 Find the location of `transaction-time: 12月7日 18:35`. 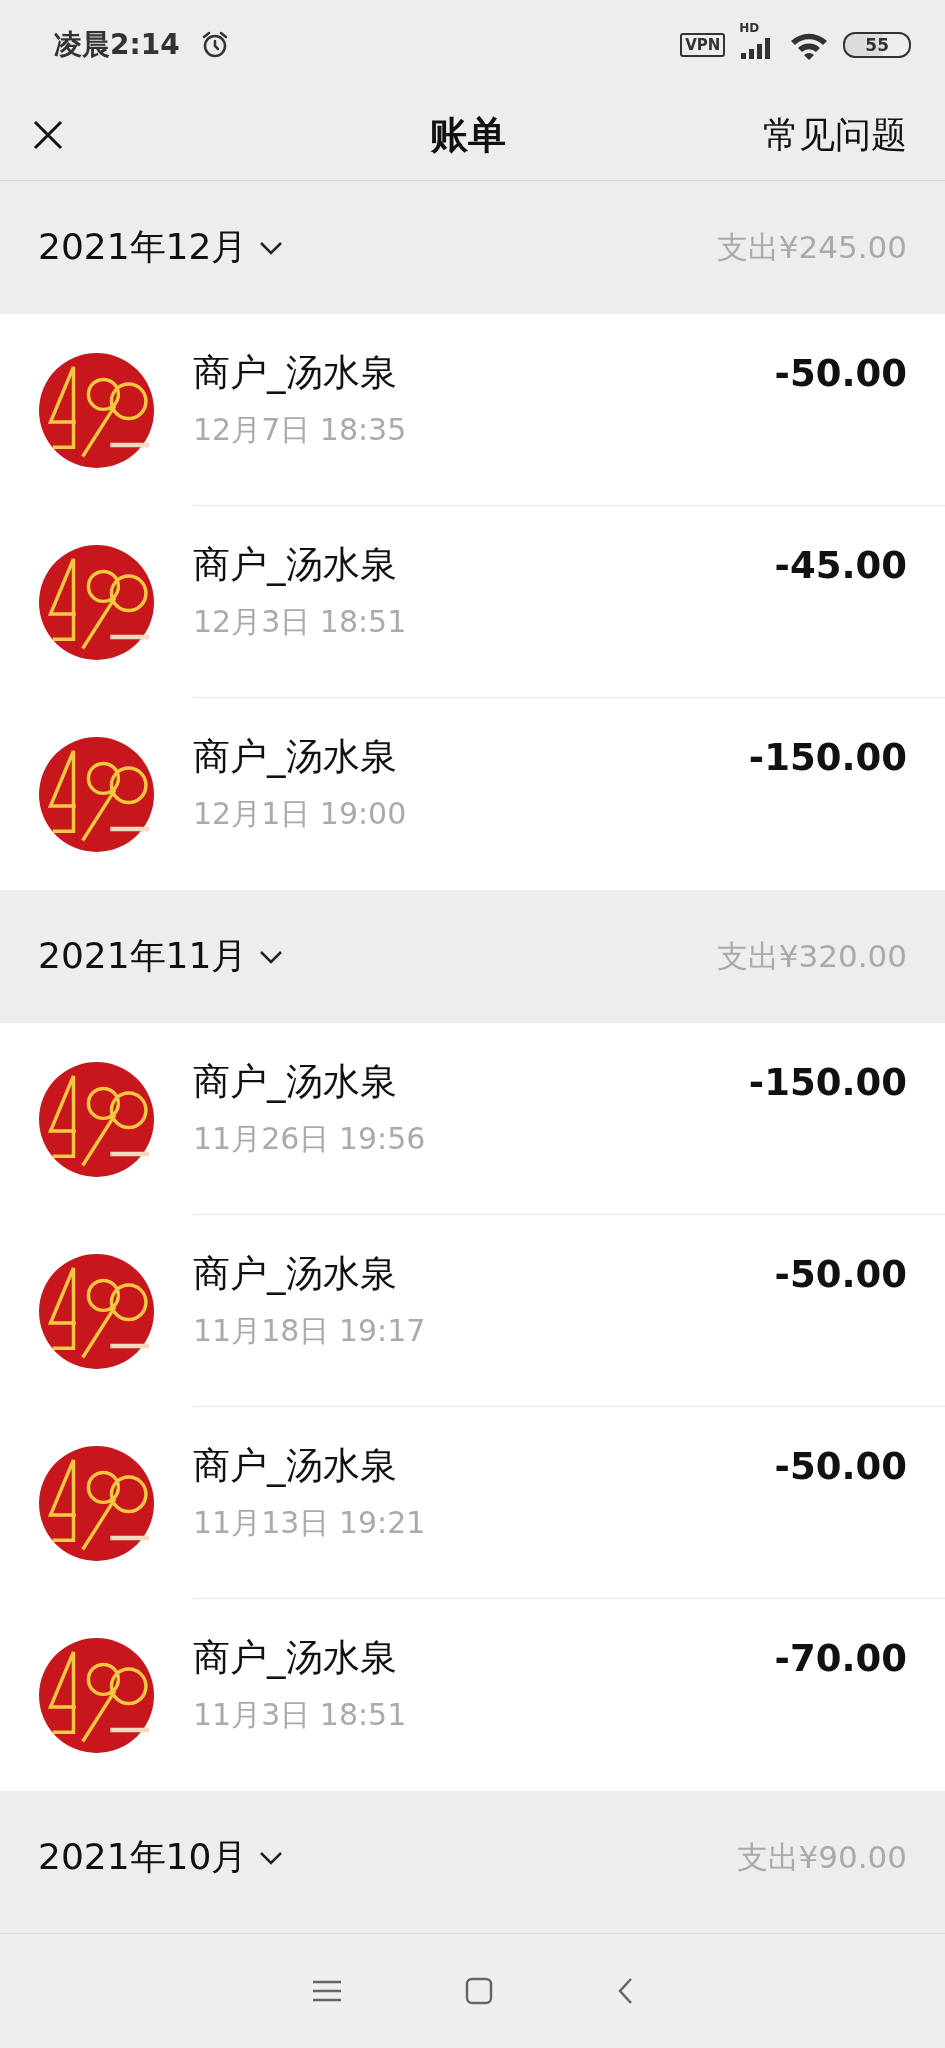

transaction-time: 12月7日 18:35 is located at coordinates (300, 430).